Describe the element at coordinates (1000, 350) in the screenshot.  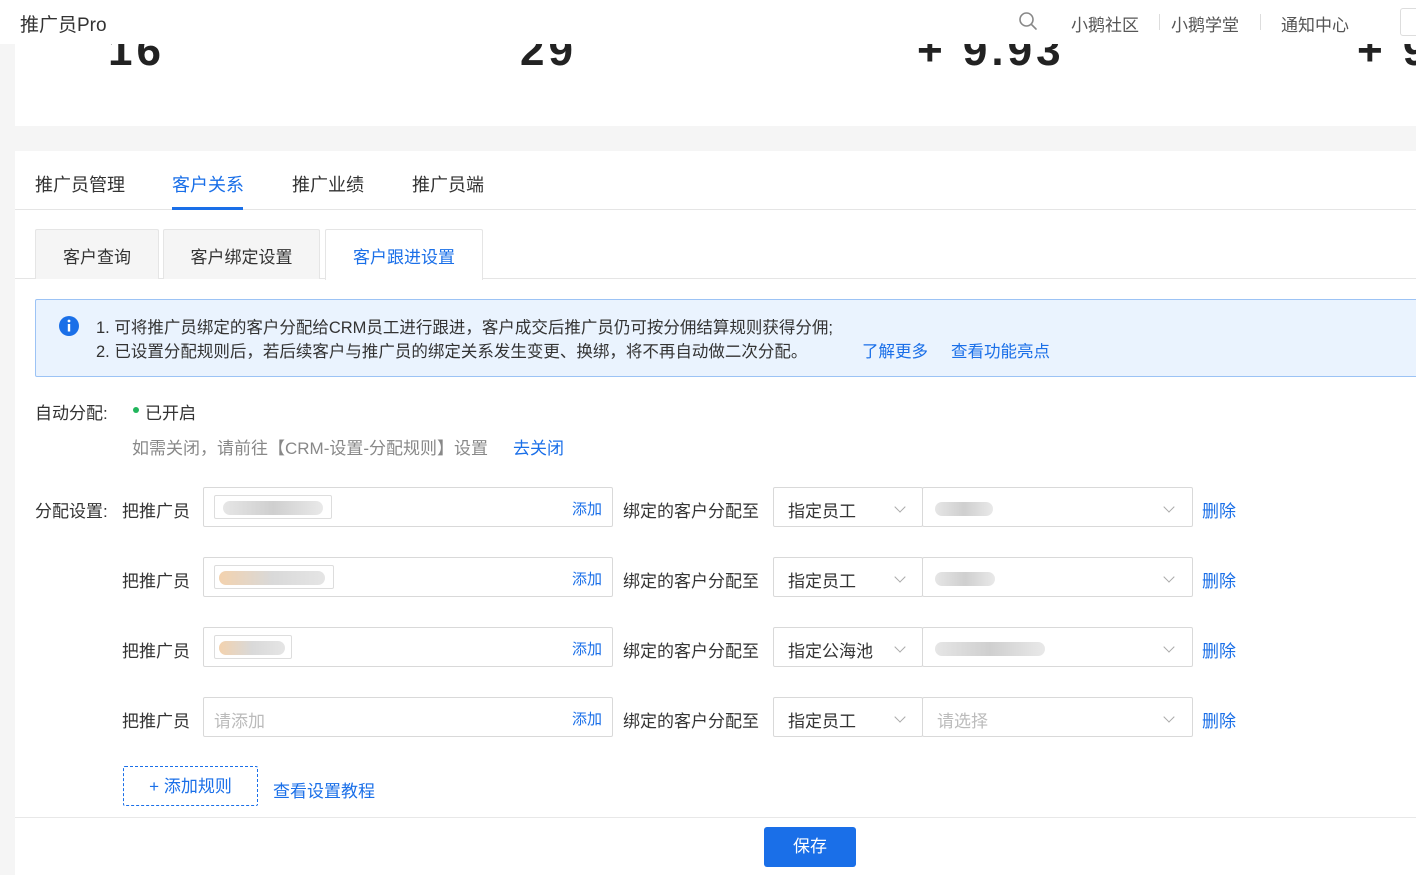
I see `view-features-link: 查看功能亮点` at that location.